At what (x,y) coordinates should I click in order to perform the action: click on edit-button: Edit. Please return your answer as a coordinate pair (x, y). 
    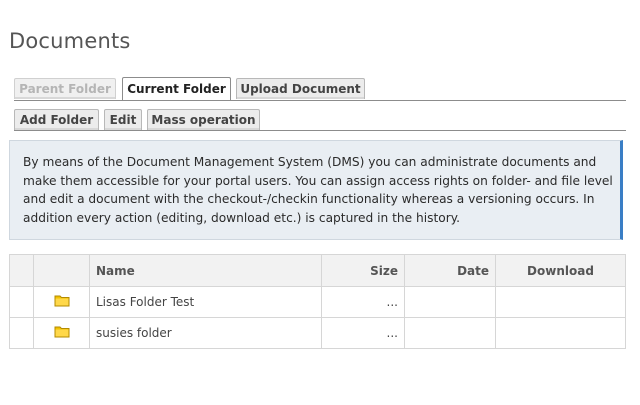
    Looking at the image, I should click on (123, 119).